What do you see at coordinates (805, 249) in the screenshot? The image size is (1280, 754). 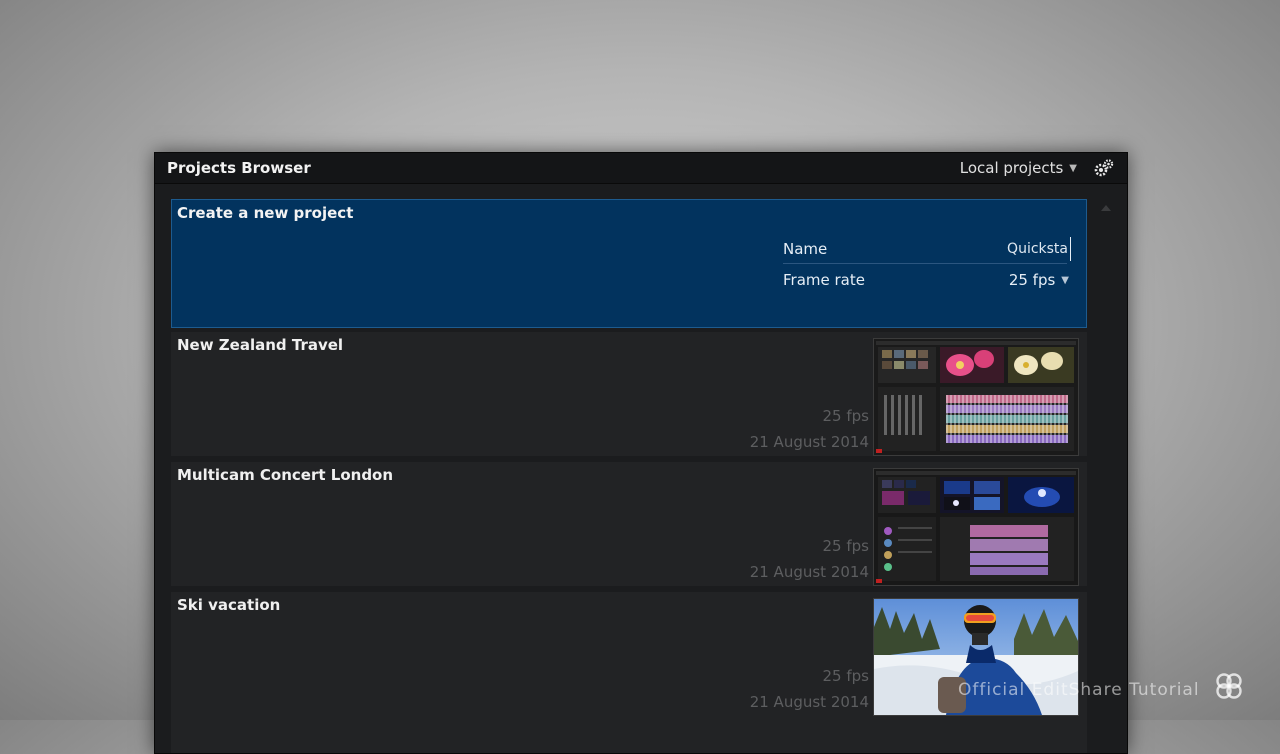 I see `name-label: Name` at bounding box center [805, 249].